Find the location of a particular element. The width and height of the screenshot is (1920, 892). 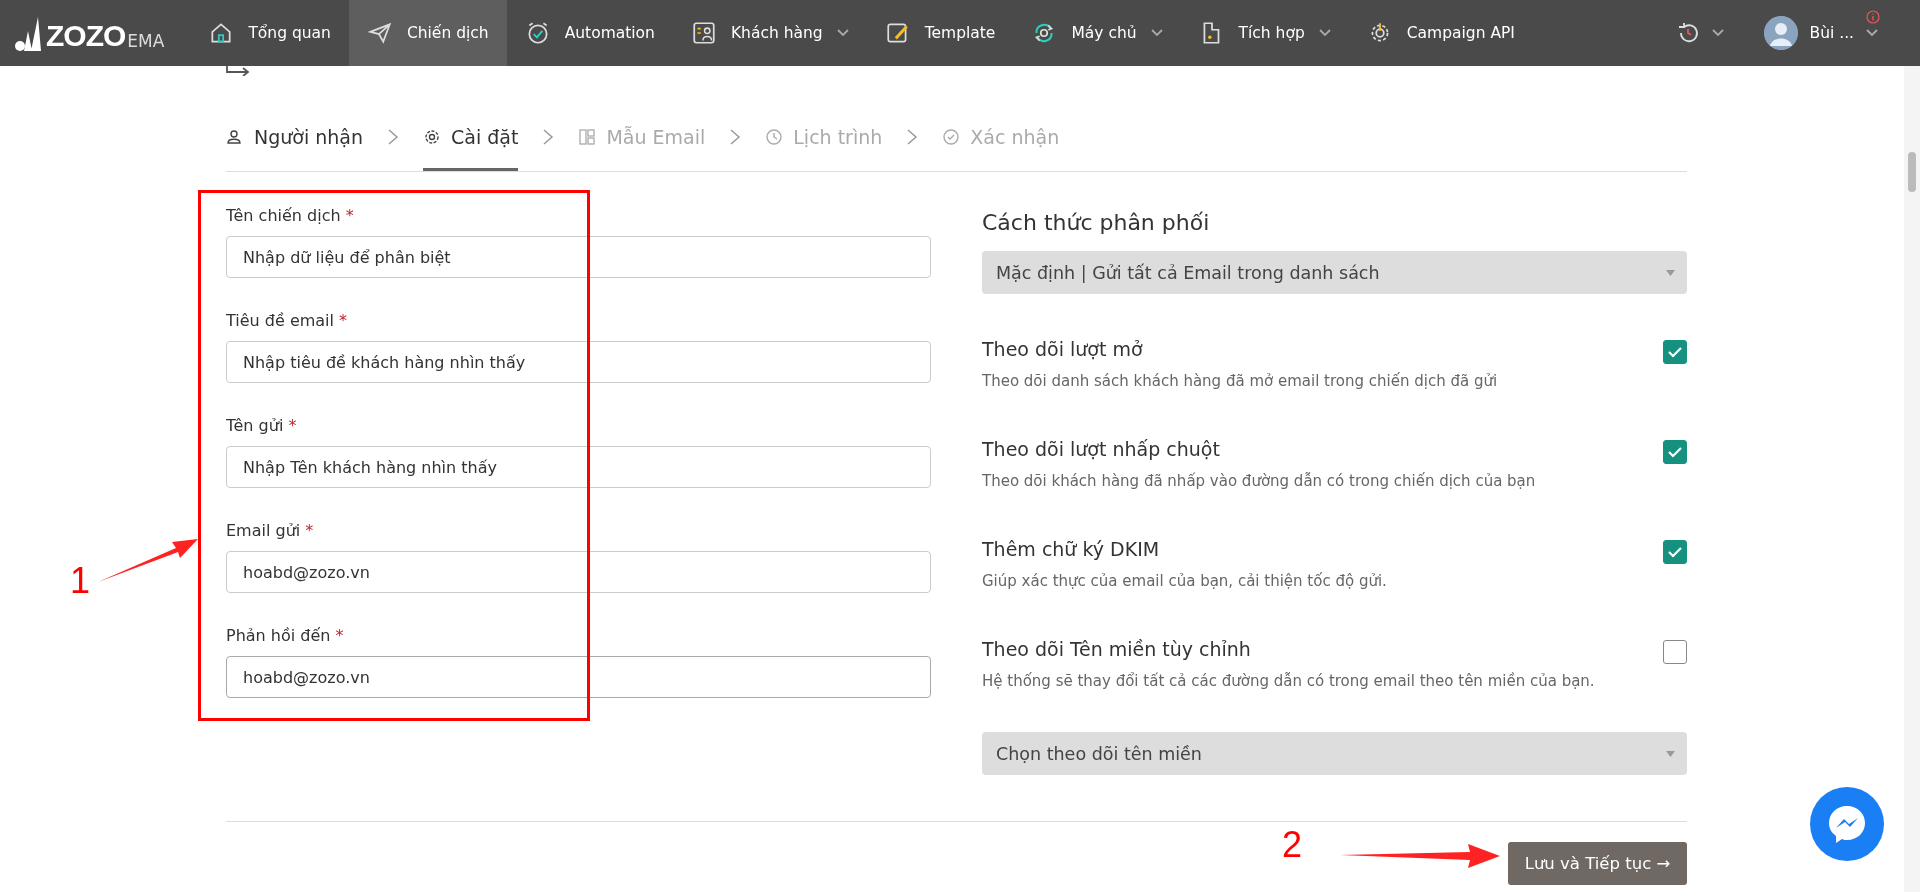

pen-icon is located at coordinates (897, 33).